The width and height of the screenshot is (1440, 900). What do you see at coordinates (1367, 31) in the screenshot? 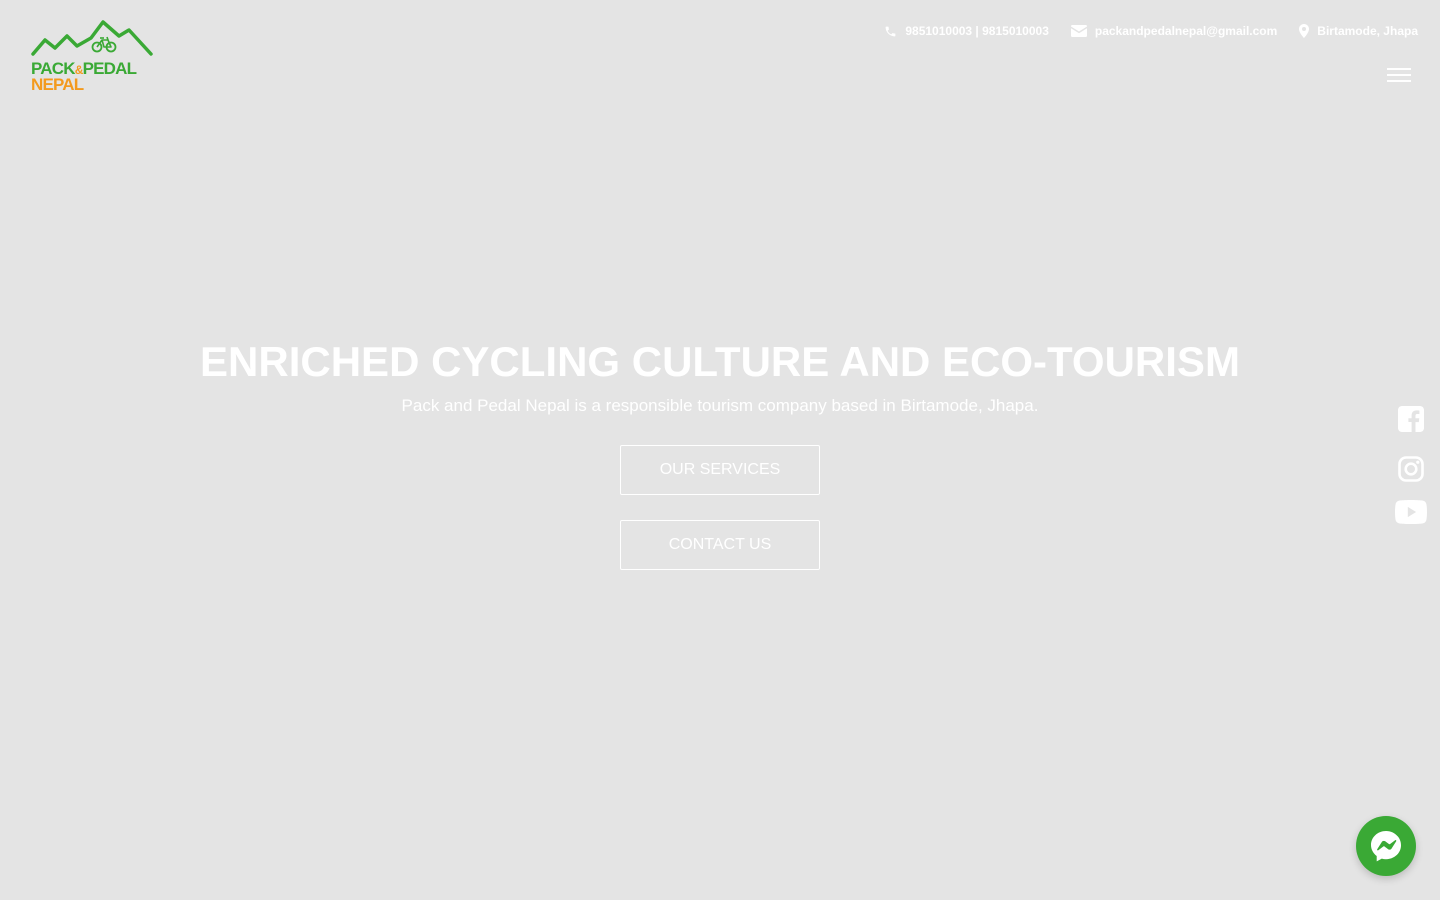
I see `location-text: Birtamode, Jhapa` at bounding box center [1367, 31].